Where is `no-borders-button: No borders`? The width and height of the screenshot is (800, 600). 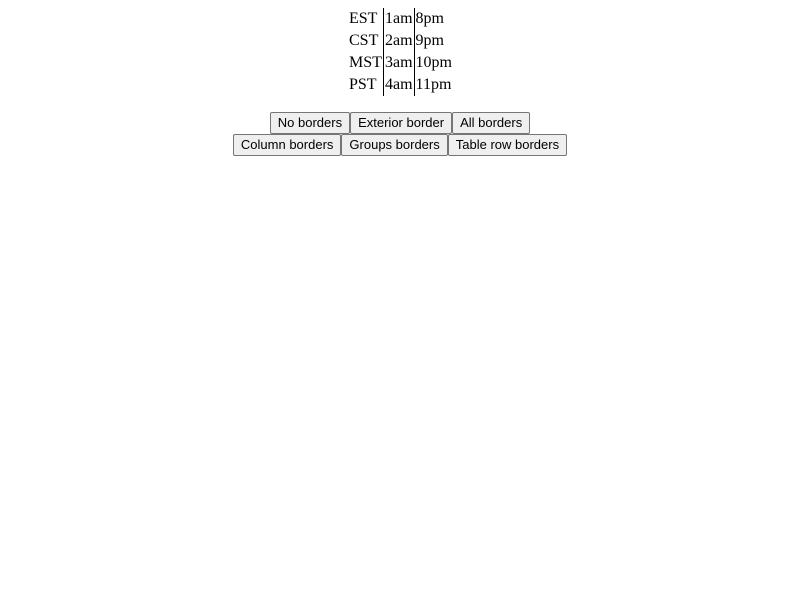
no-borders-button: No borders is located at coordinates (310, 123).